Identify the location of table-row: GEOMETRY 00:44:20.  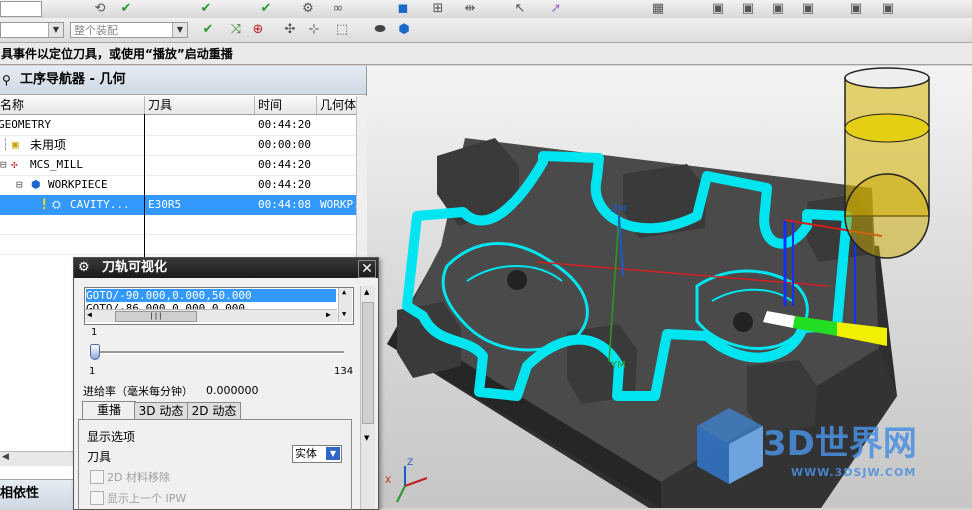
(178, 125).